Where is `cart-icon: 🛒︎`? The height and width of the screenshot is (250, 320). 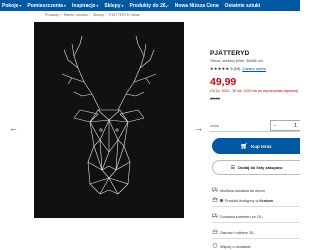
cart-icon: 🛒︎ is located at coordinates (244, 146).